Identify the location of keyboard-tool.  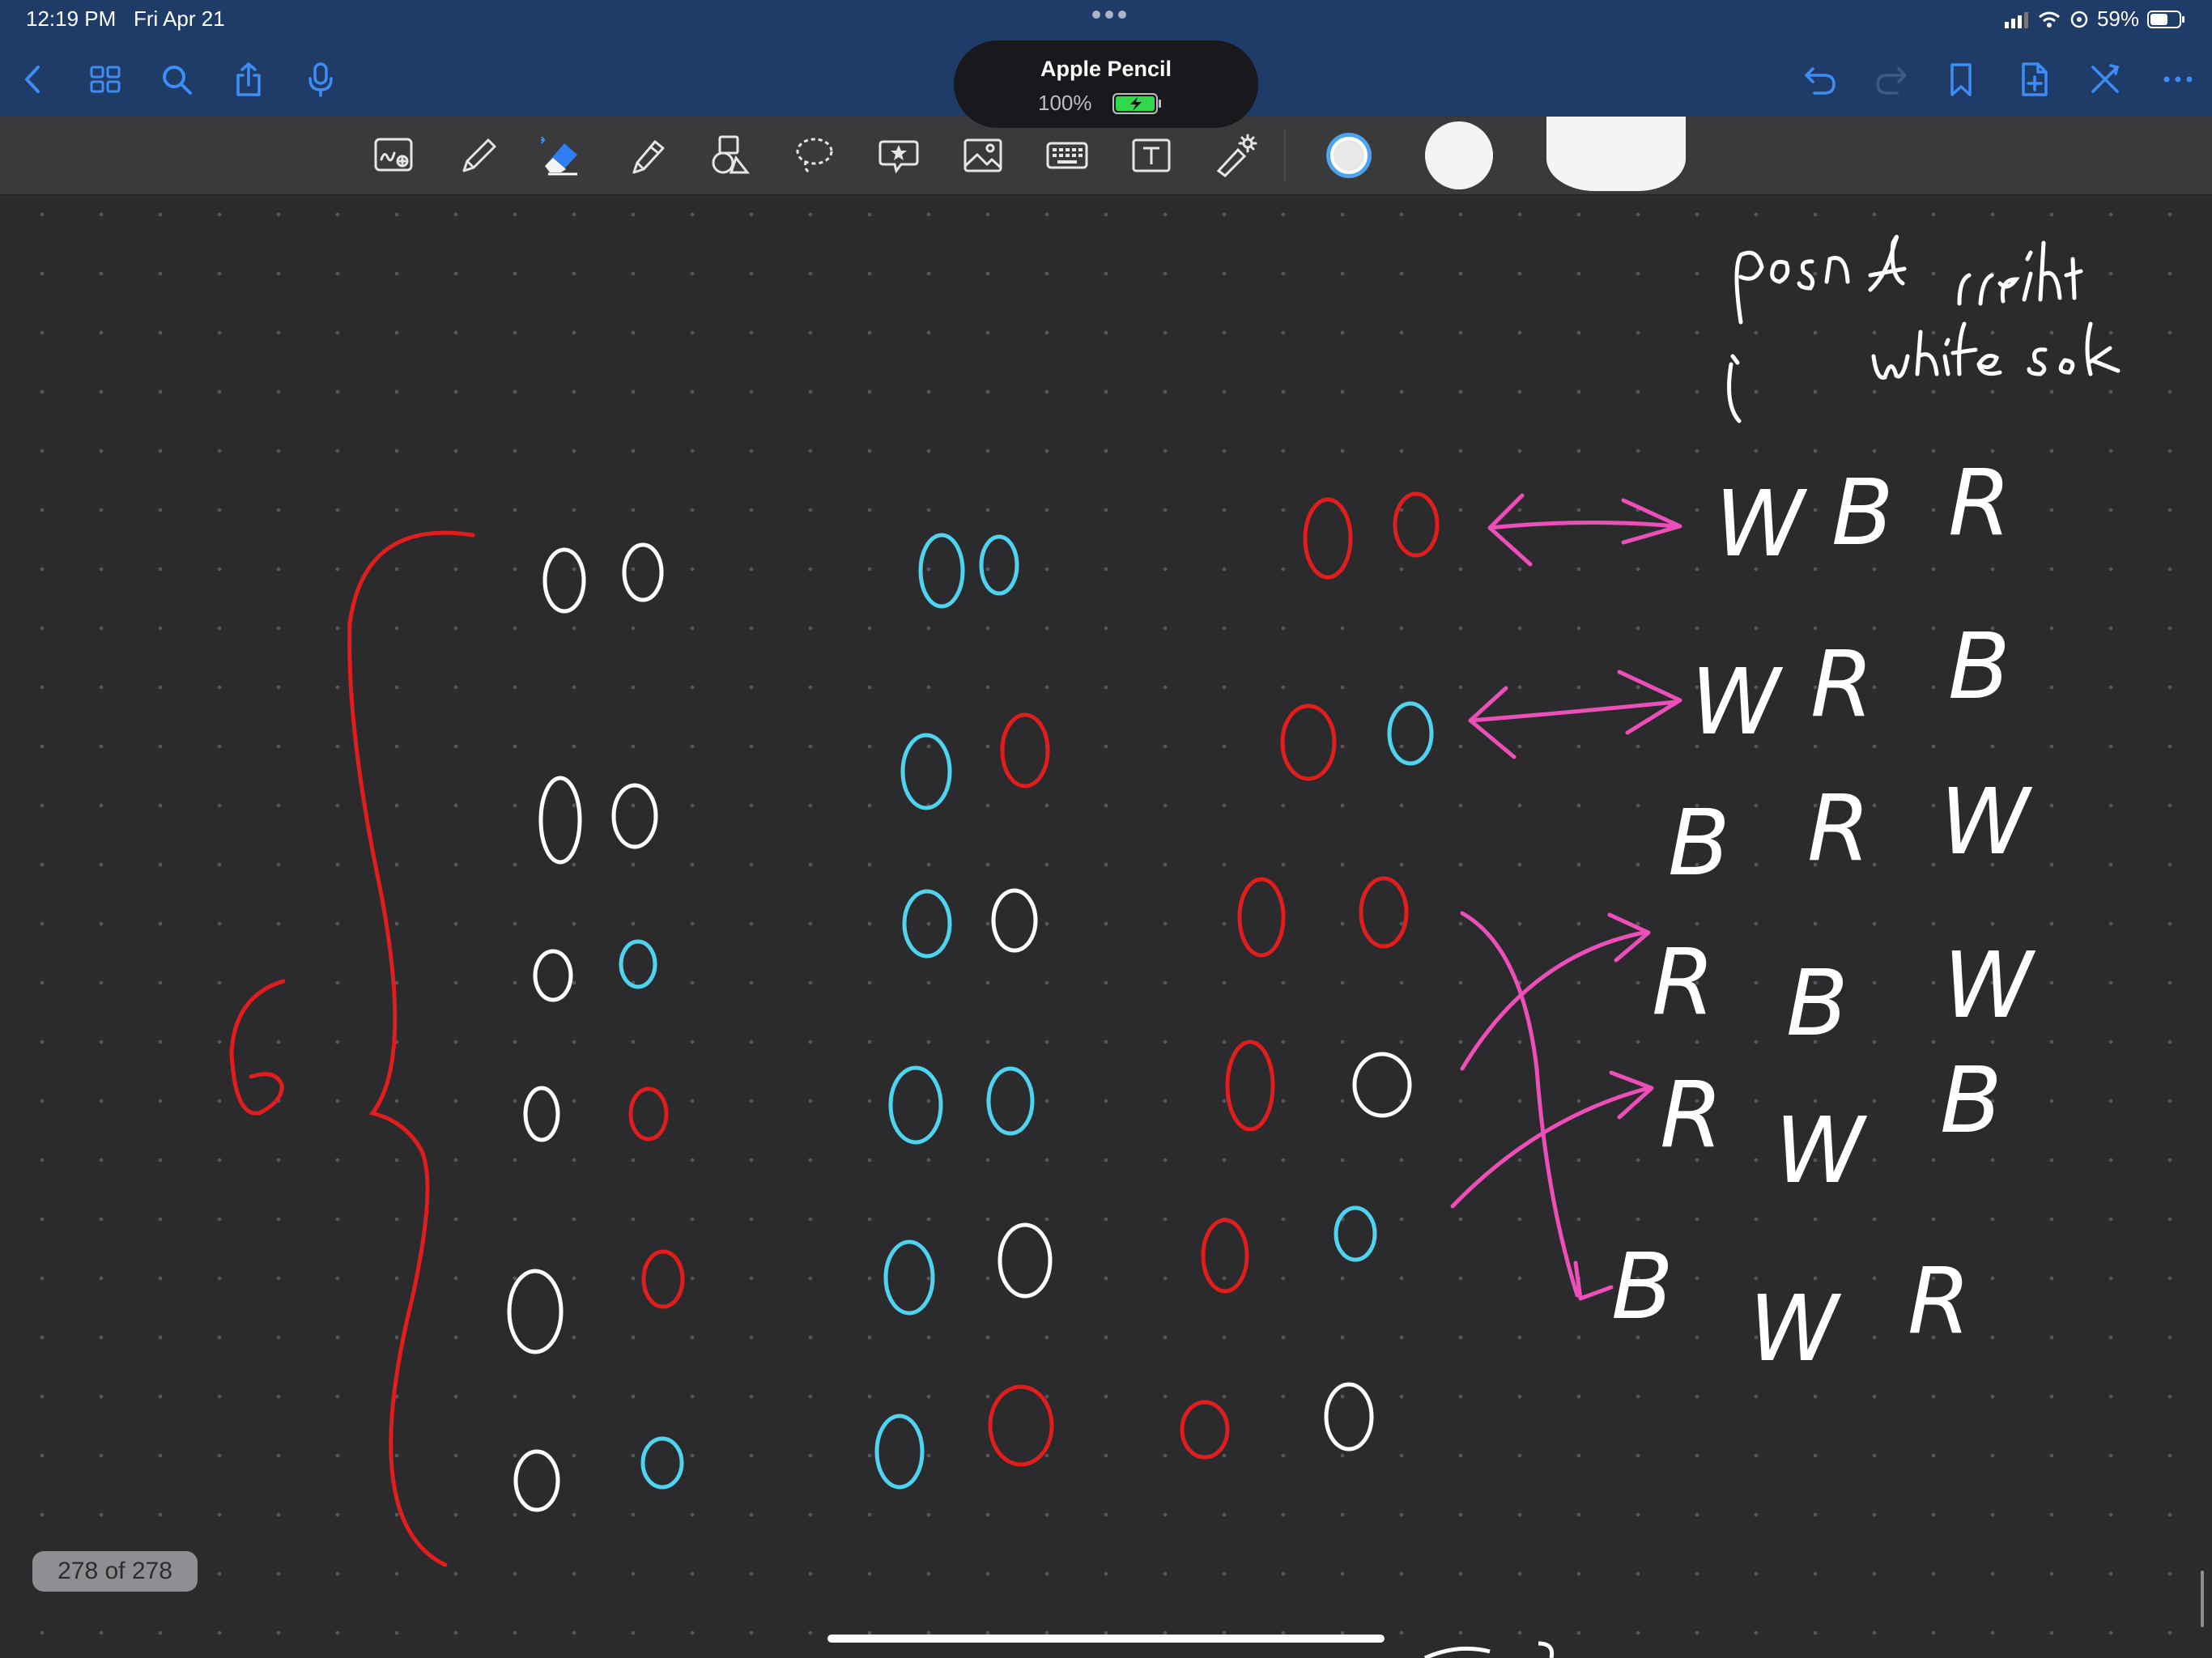
(1067, 155).